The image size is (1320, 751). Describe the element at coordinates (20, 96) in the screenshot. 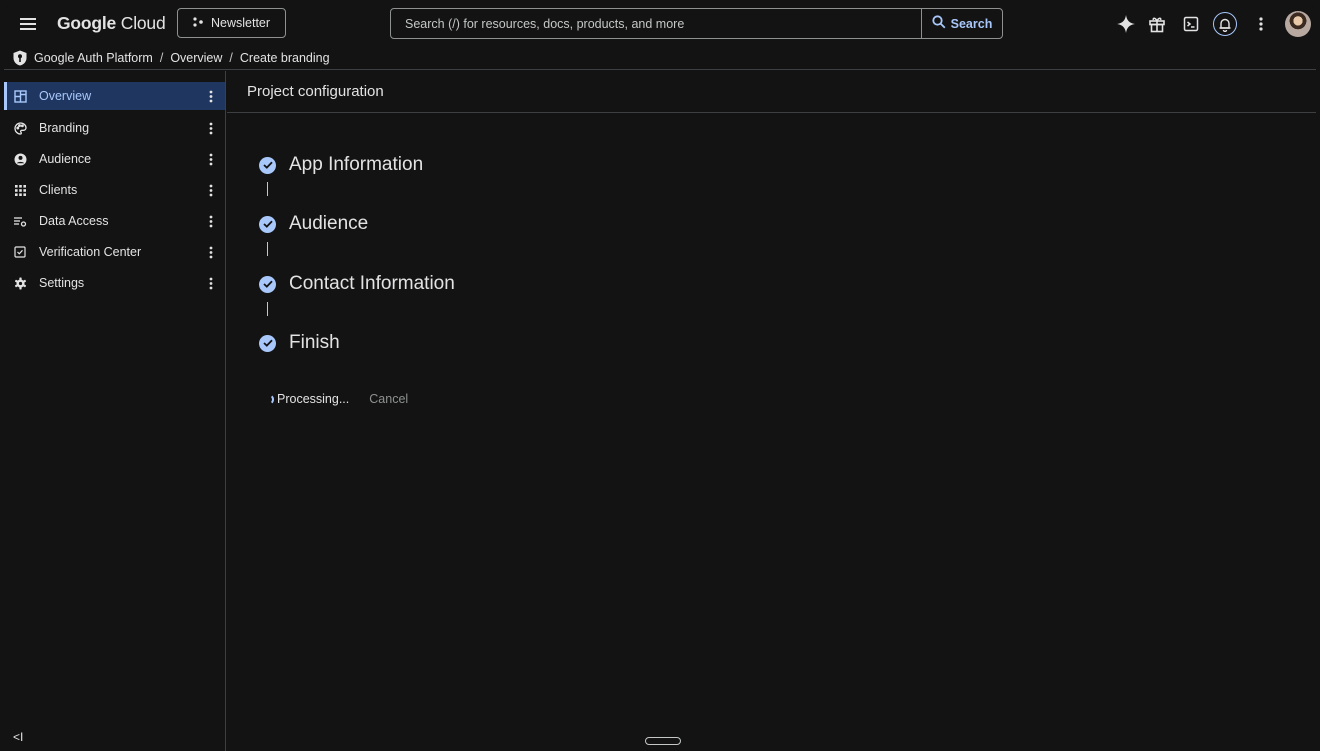

I see `dashboard-icon` at that location.